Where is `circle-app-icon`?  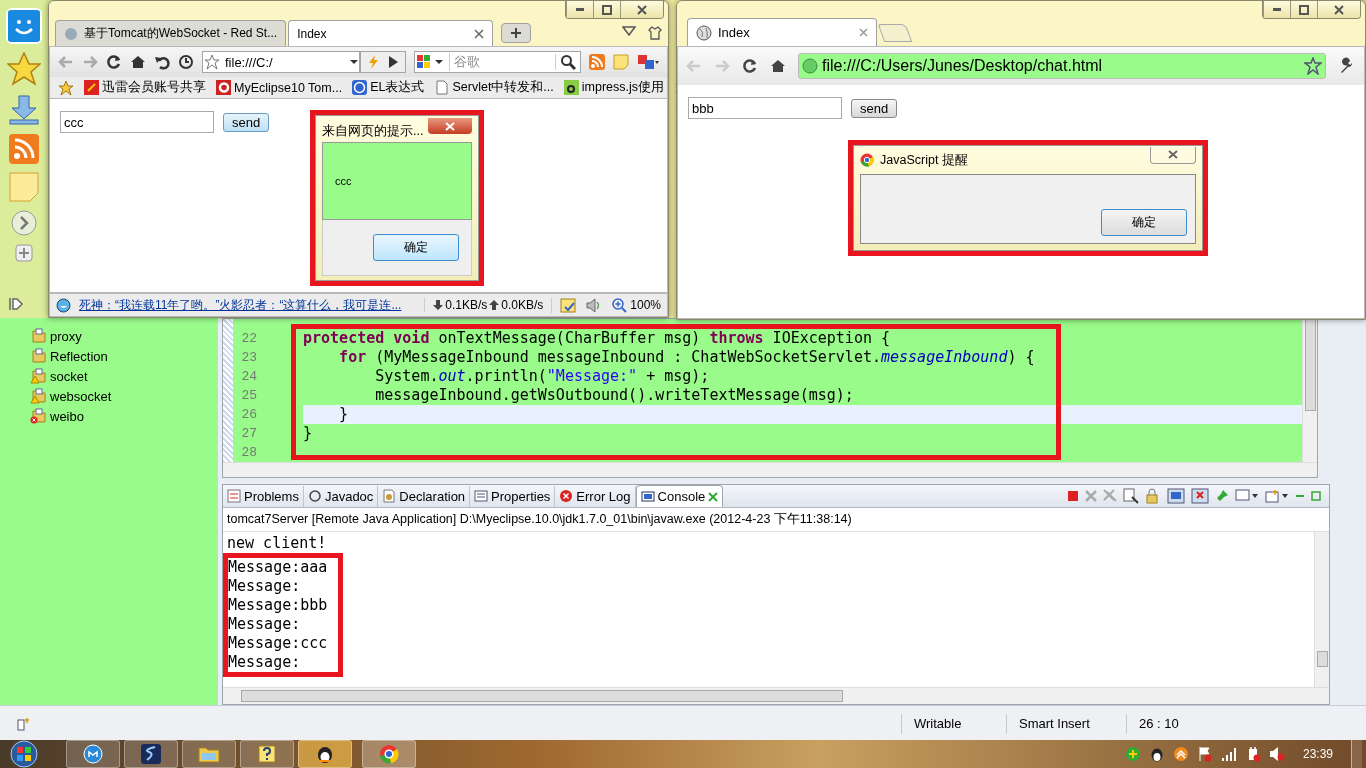
circle-app-icon is located at coordinates (93, 754).